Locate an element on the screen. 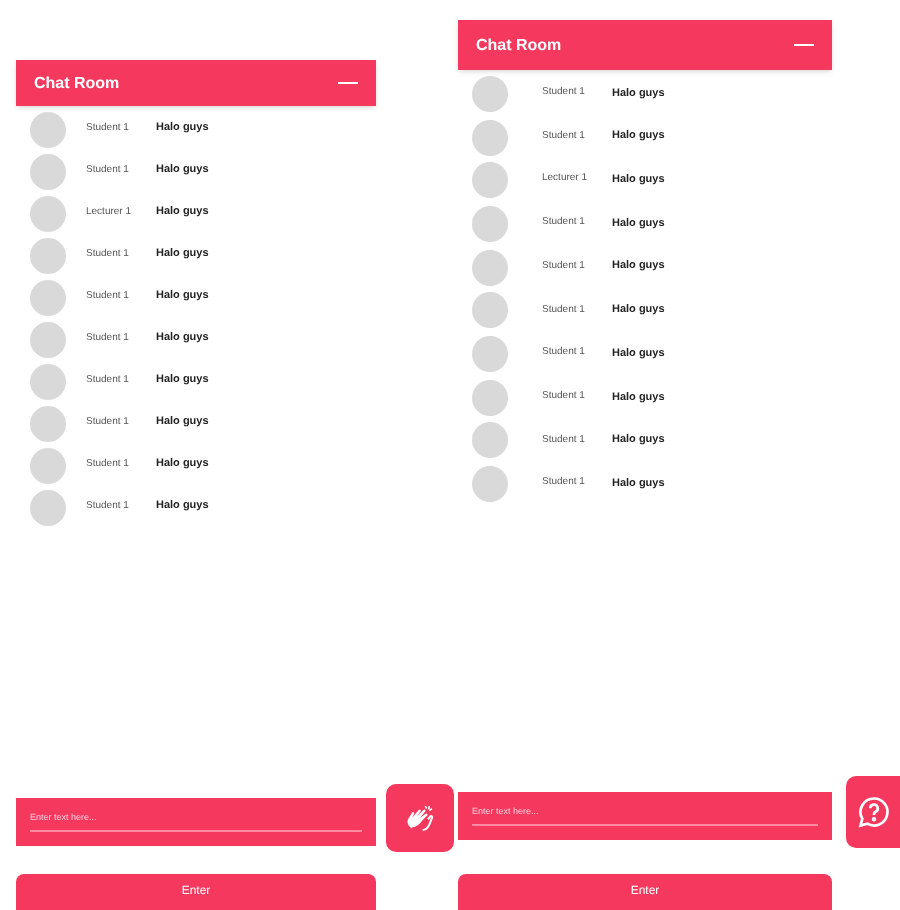 This screenshot has height=910, width=900. reaction-button is located at coordinates (420, 818).